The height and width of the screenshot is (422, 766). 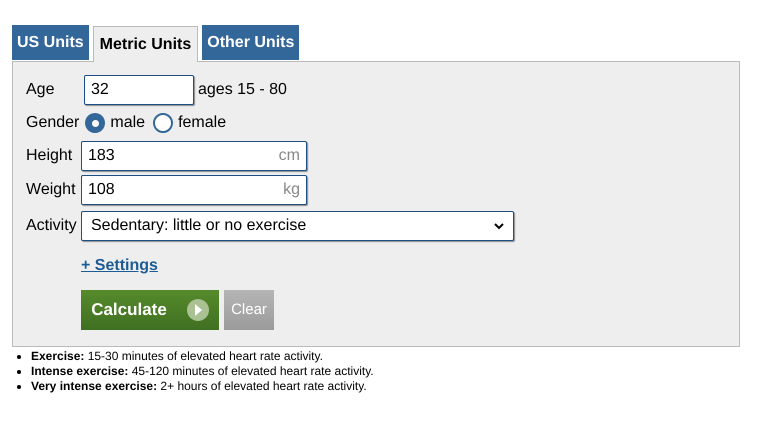 I want to click on tab: Metric Units, so click(x=145, y=44).